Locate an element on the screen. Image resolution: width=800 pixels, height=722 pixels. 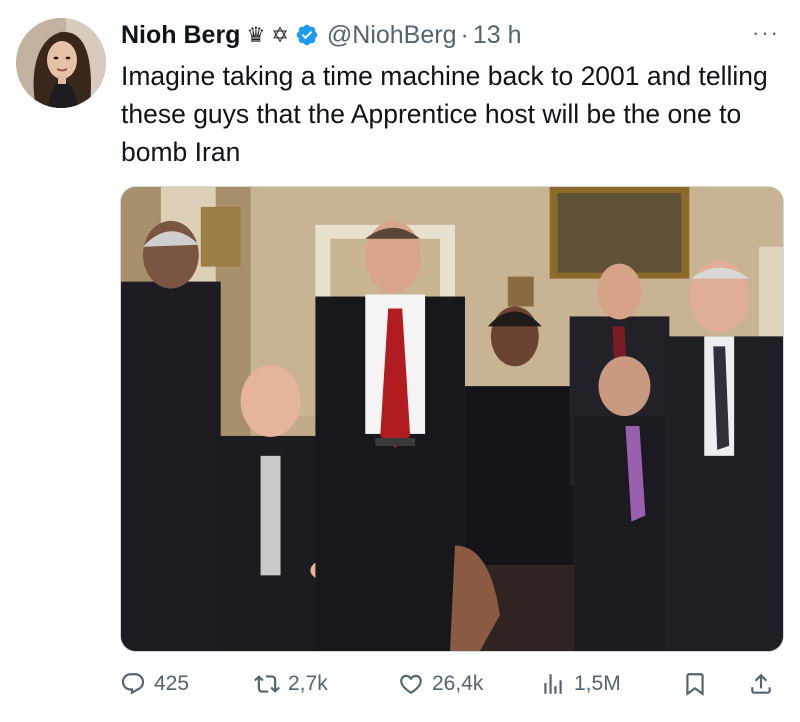
like-icon is located at coordinates (411, 684).